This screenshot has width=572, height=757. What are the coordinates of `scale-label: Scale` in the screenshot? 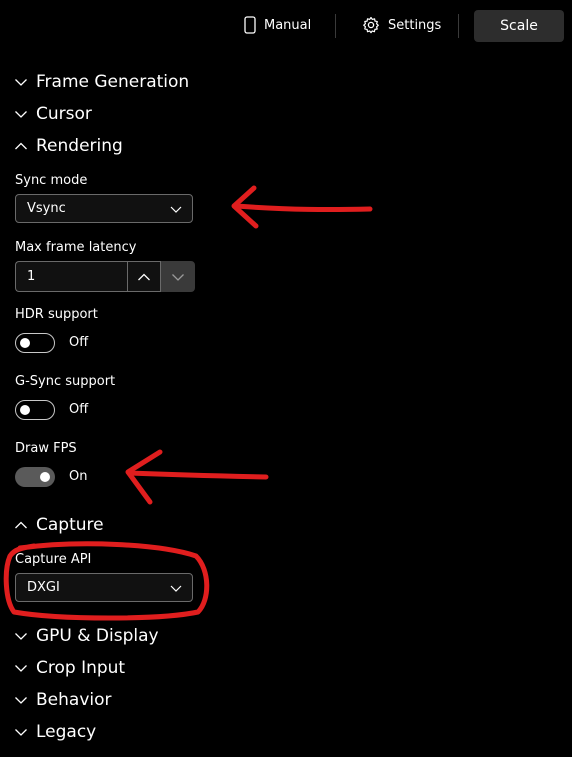 It's located at (519, 26).